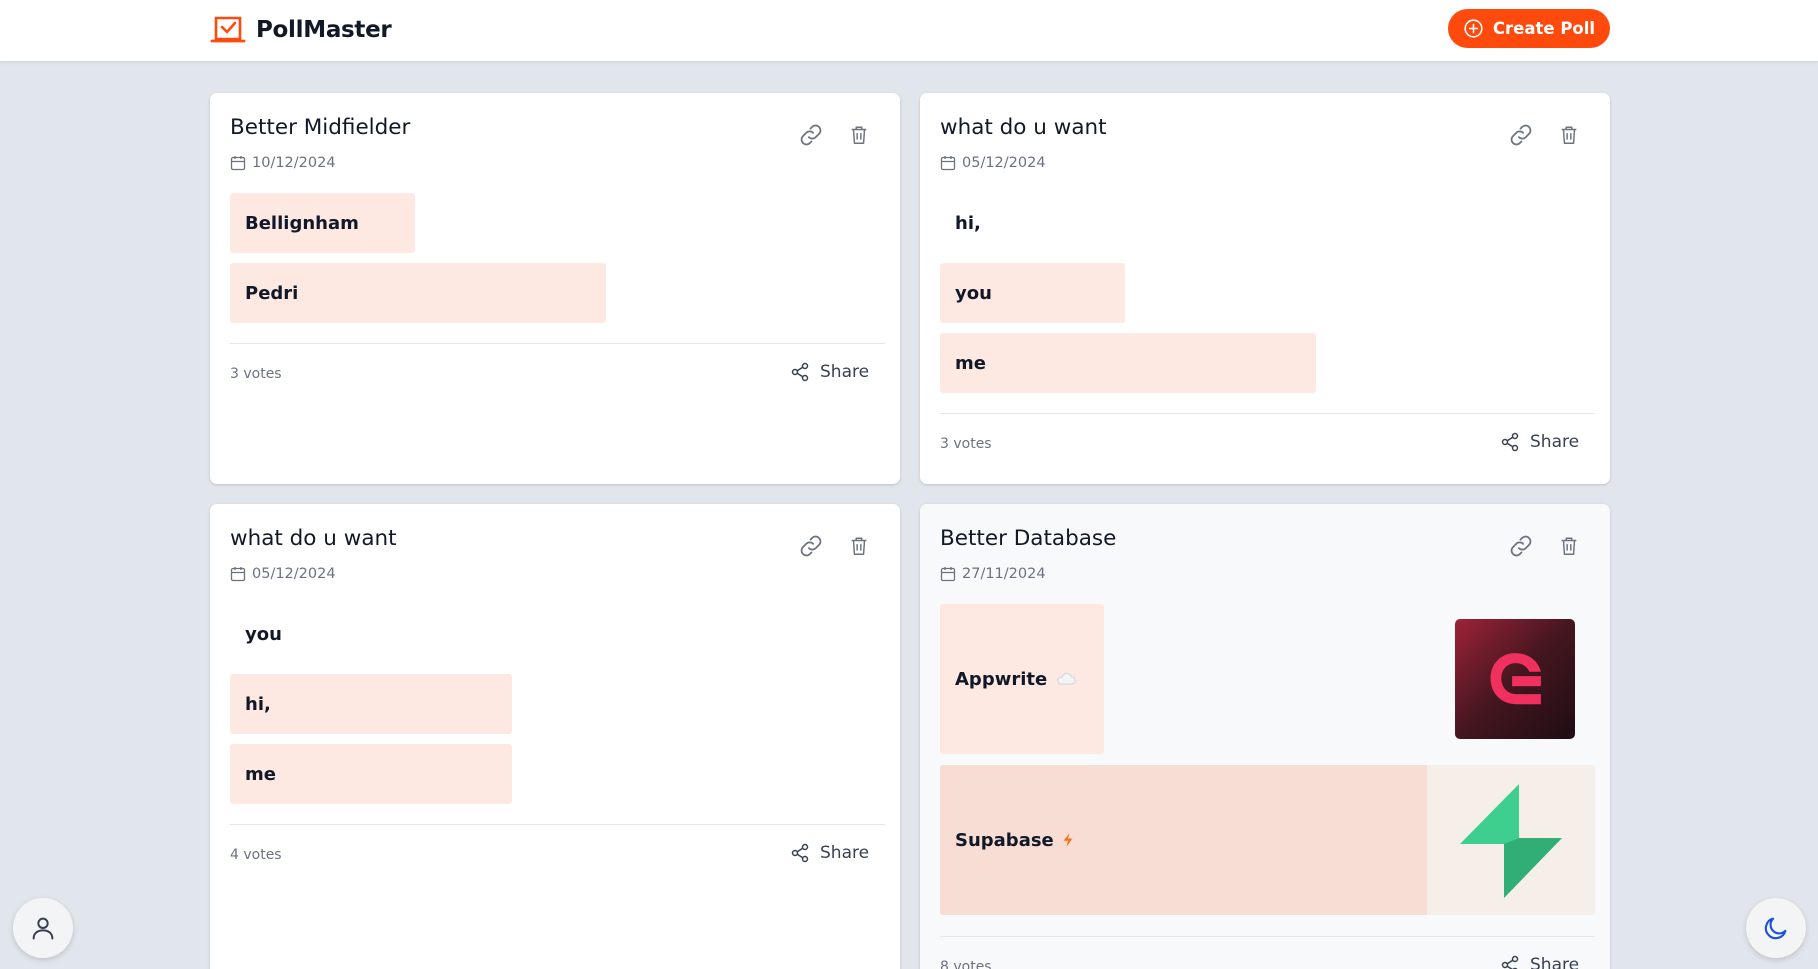 The height and width of the screenshot is (969, 1818). What do you see at coordinates (324, 30) in the screenshot?
I see `app-name: PollMaster` at bounding box center [324, 30].